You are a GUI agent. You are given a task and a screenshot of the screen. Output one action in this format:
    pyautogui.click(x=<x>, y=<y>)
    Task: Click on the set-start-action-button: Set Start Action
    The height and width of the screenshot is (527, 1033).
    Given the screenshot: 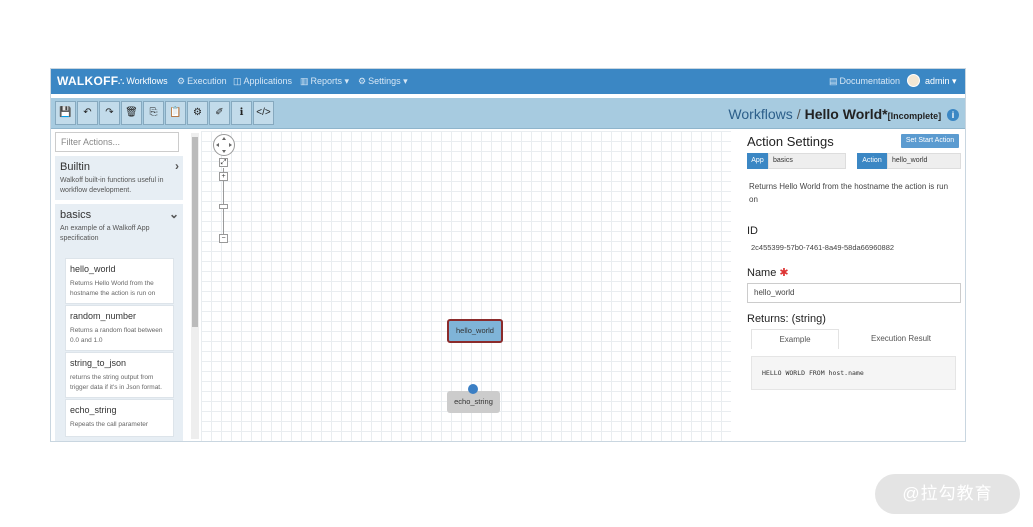 What is the action you would take?
    pyautogui.click(x=930, y=141)
    